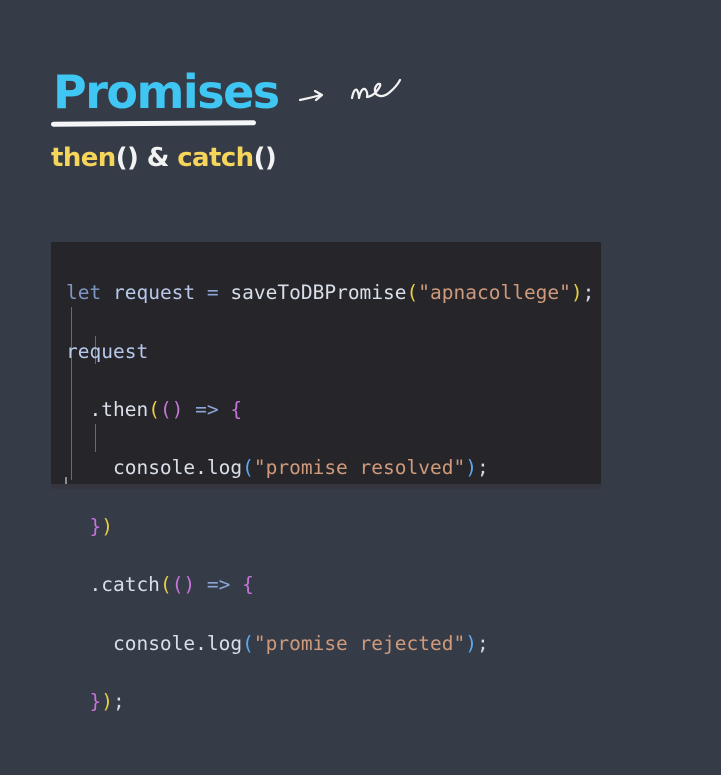 This screenshot has width=721, height=775. Describe the element at coordinates (359, 468) in the screenshot. I see `token-string: "promise resolved"` at that location.